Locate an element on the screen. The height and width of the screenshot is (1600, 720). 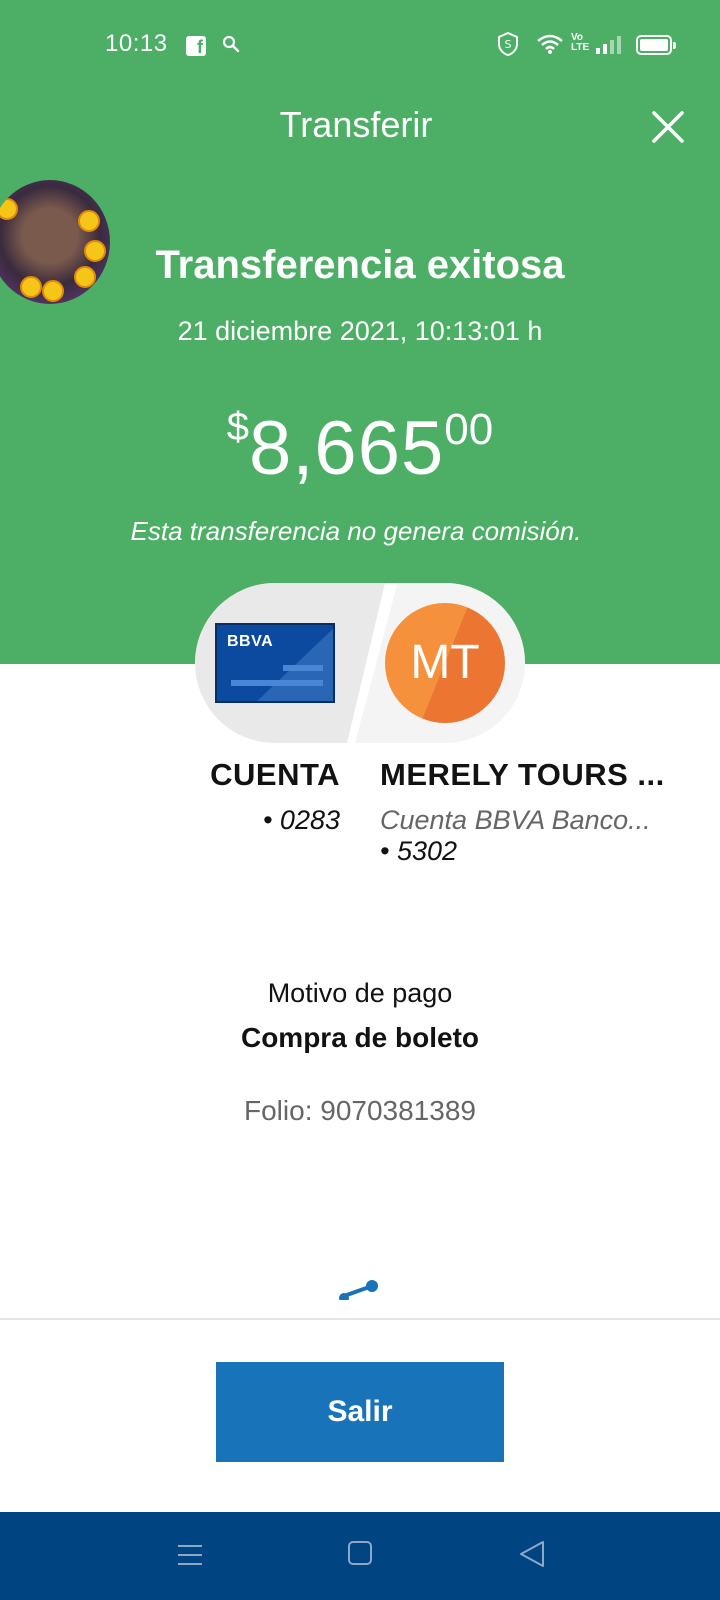
shield-icon: S is located at coordinates (508, 44).